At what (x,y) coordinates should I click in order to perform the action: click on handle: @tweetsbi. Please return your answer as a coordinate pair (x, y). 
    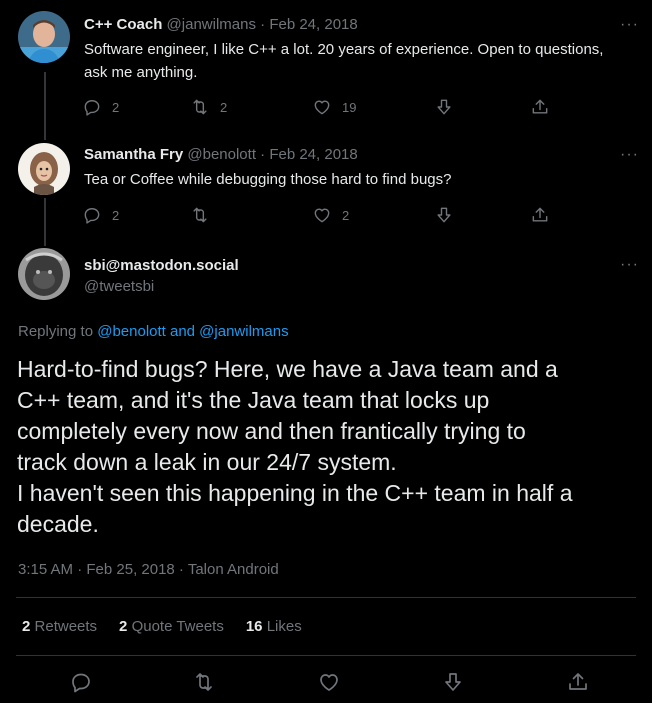
    Looking at the image, I should click on (119, 287).